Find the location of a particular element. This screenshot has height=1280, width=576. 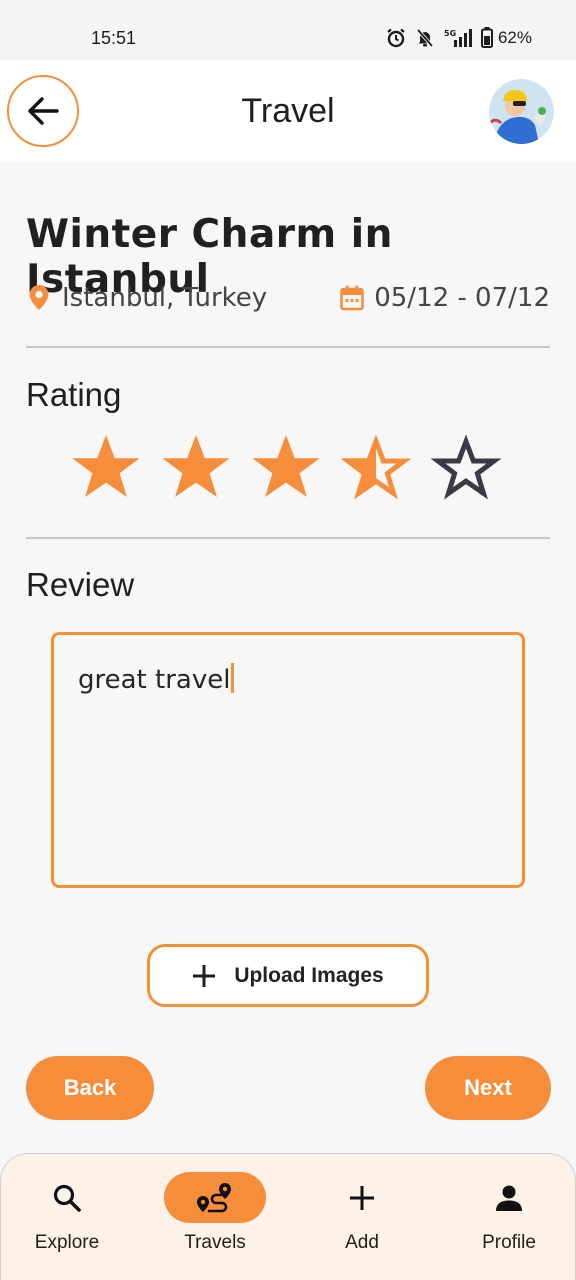

avatar is located at coordinates (521, 111).